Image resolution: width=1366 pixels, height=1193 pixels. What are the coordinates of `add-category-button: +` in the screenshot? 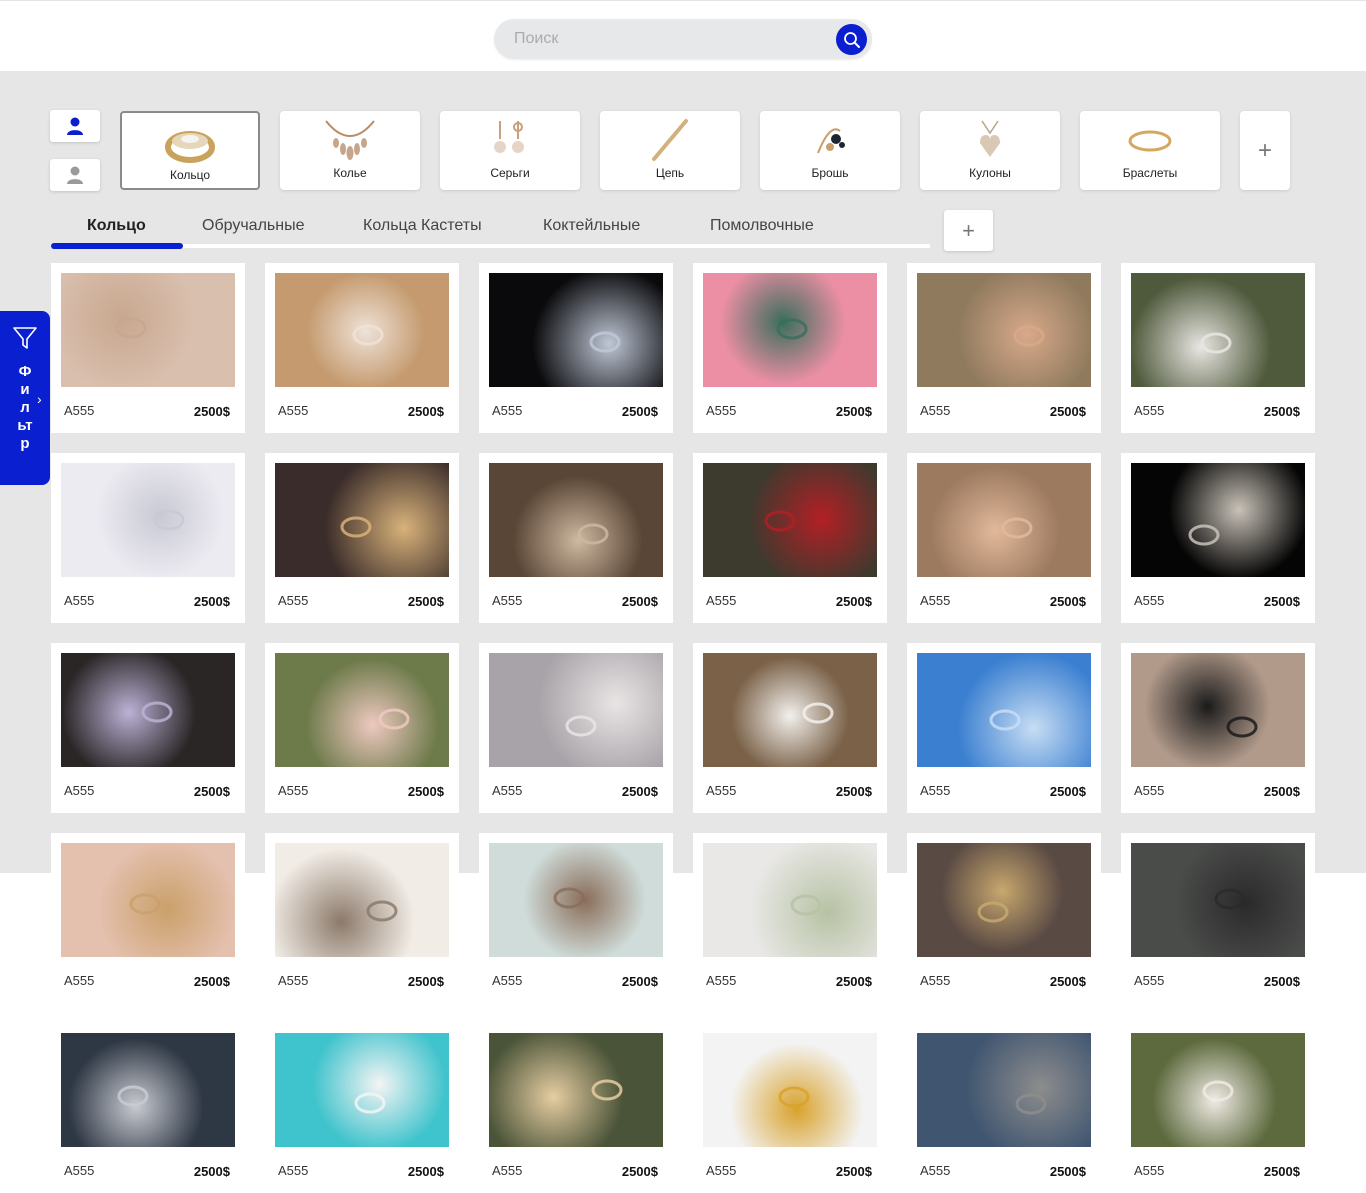 It's located at (1265, 150).